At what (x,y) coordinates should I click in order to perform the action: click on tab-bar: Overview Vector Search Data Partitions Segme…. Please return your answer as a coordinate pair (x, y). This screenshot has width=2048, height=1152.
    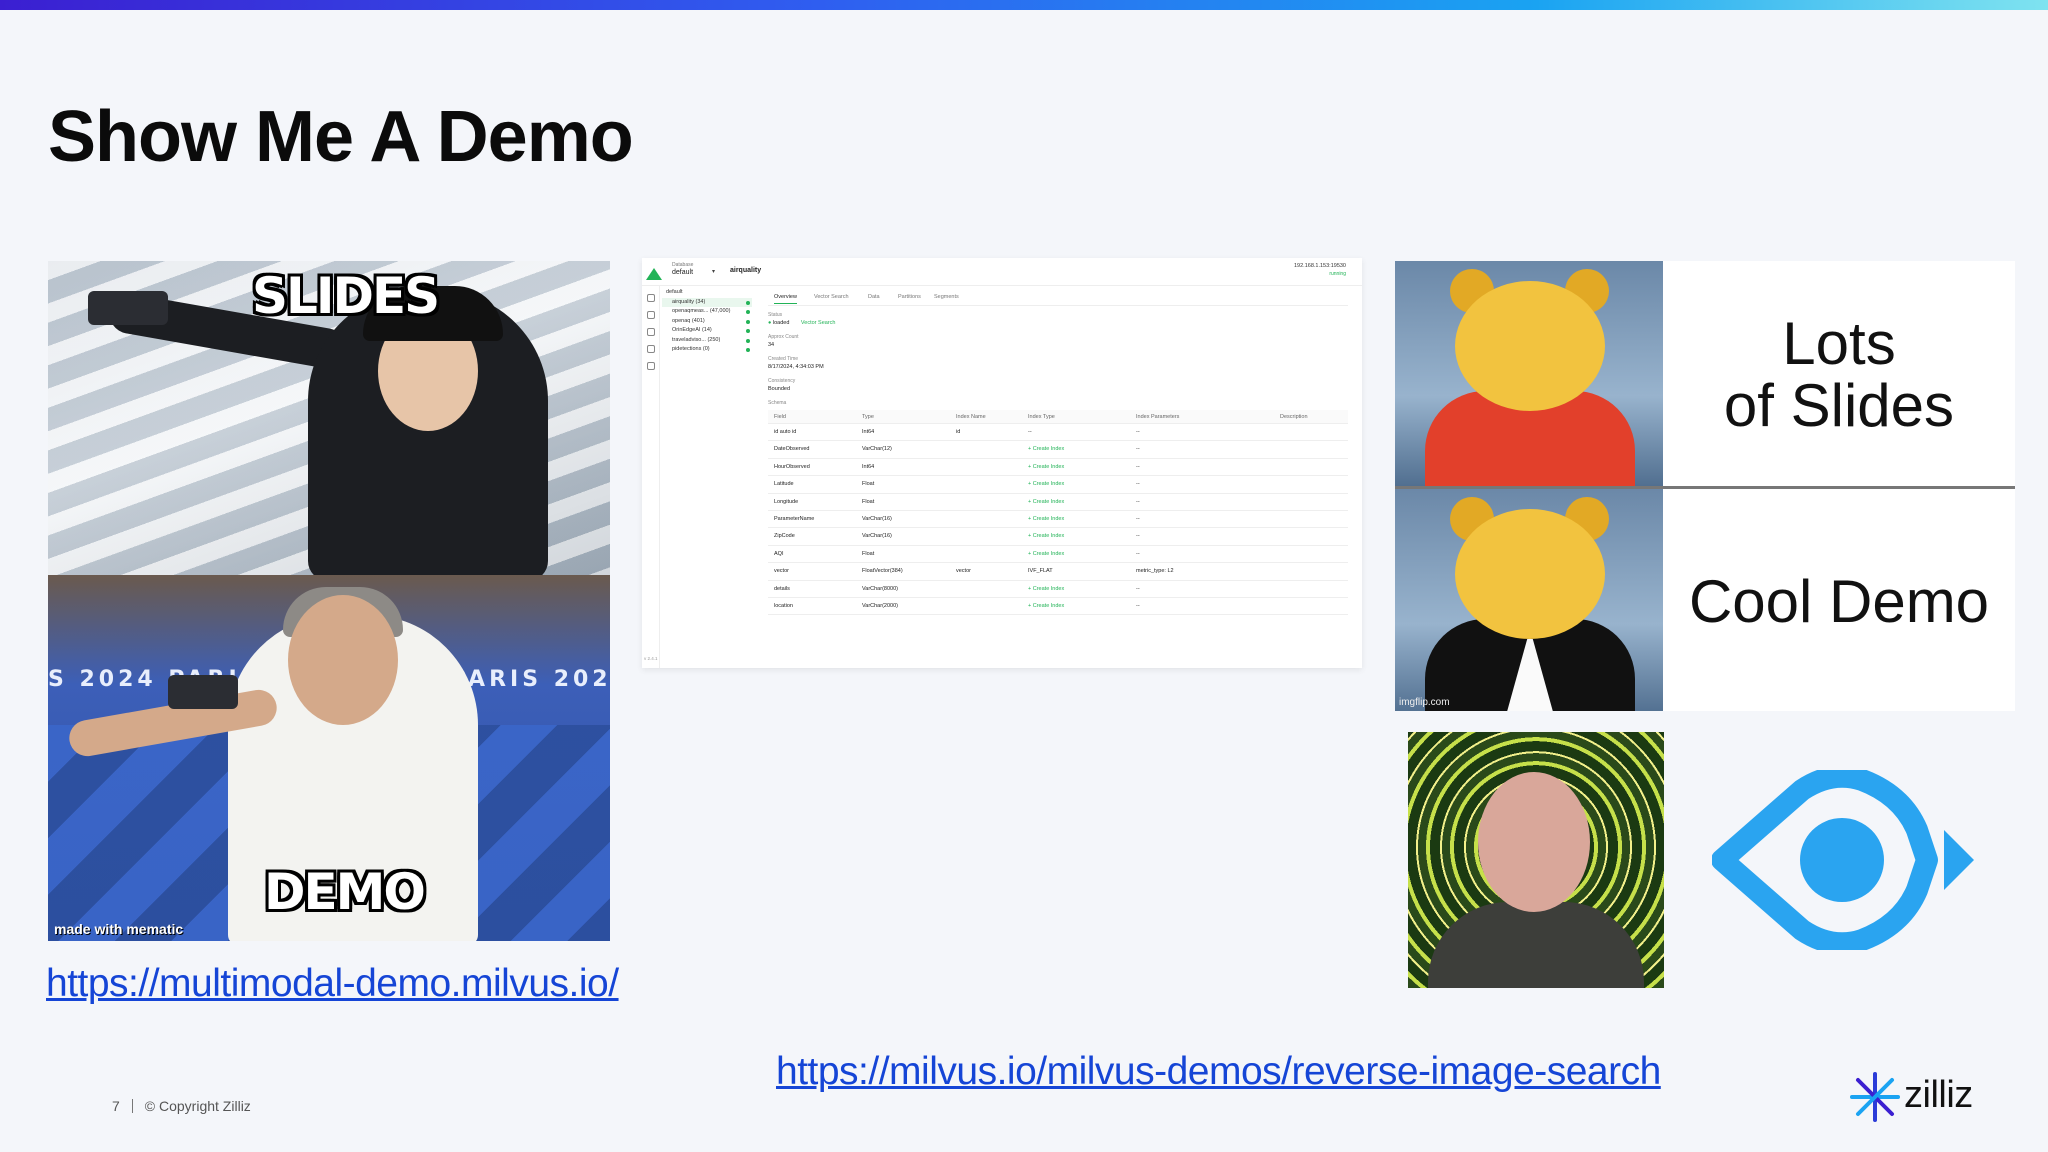
    Looking at the image, I should click on (1058, 299).